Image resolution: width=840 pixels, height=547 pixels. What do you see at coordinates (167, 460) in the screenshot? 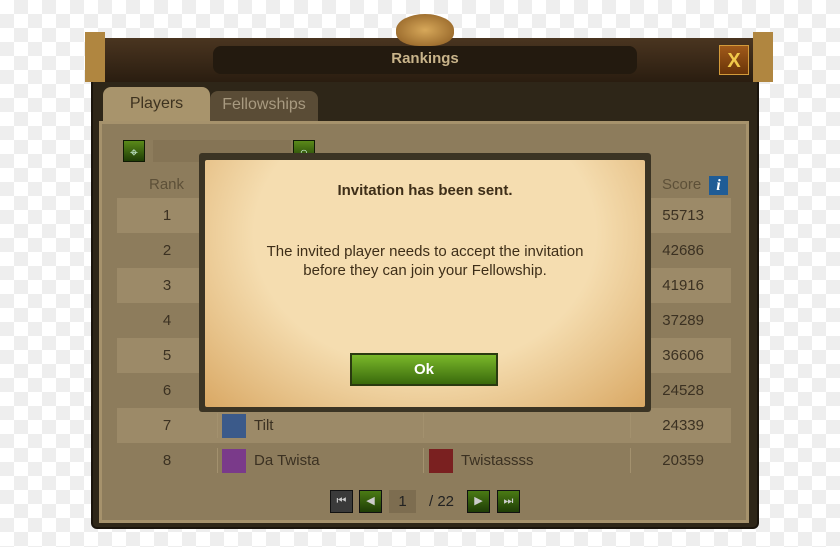
I see `rank-cell: 8` at bounding box center [167, 460].